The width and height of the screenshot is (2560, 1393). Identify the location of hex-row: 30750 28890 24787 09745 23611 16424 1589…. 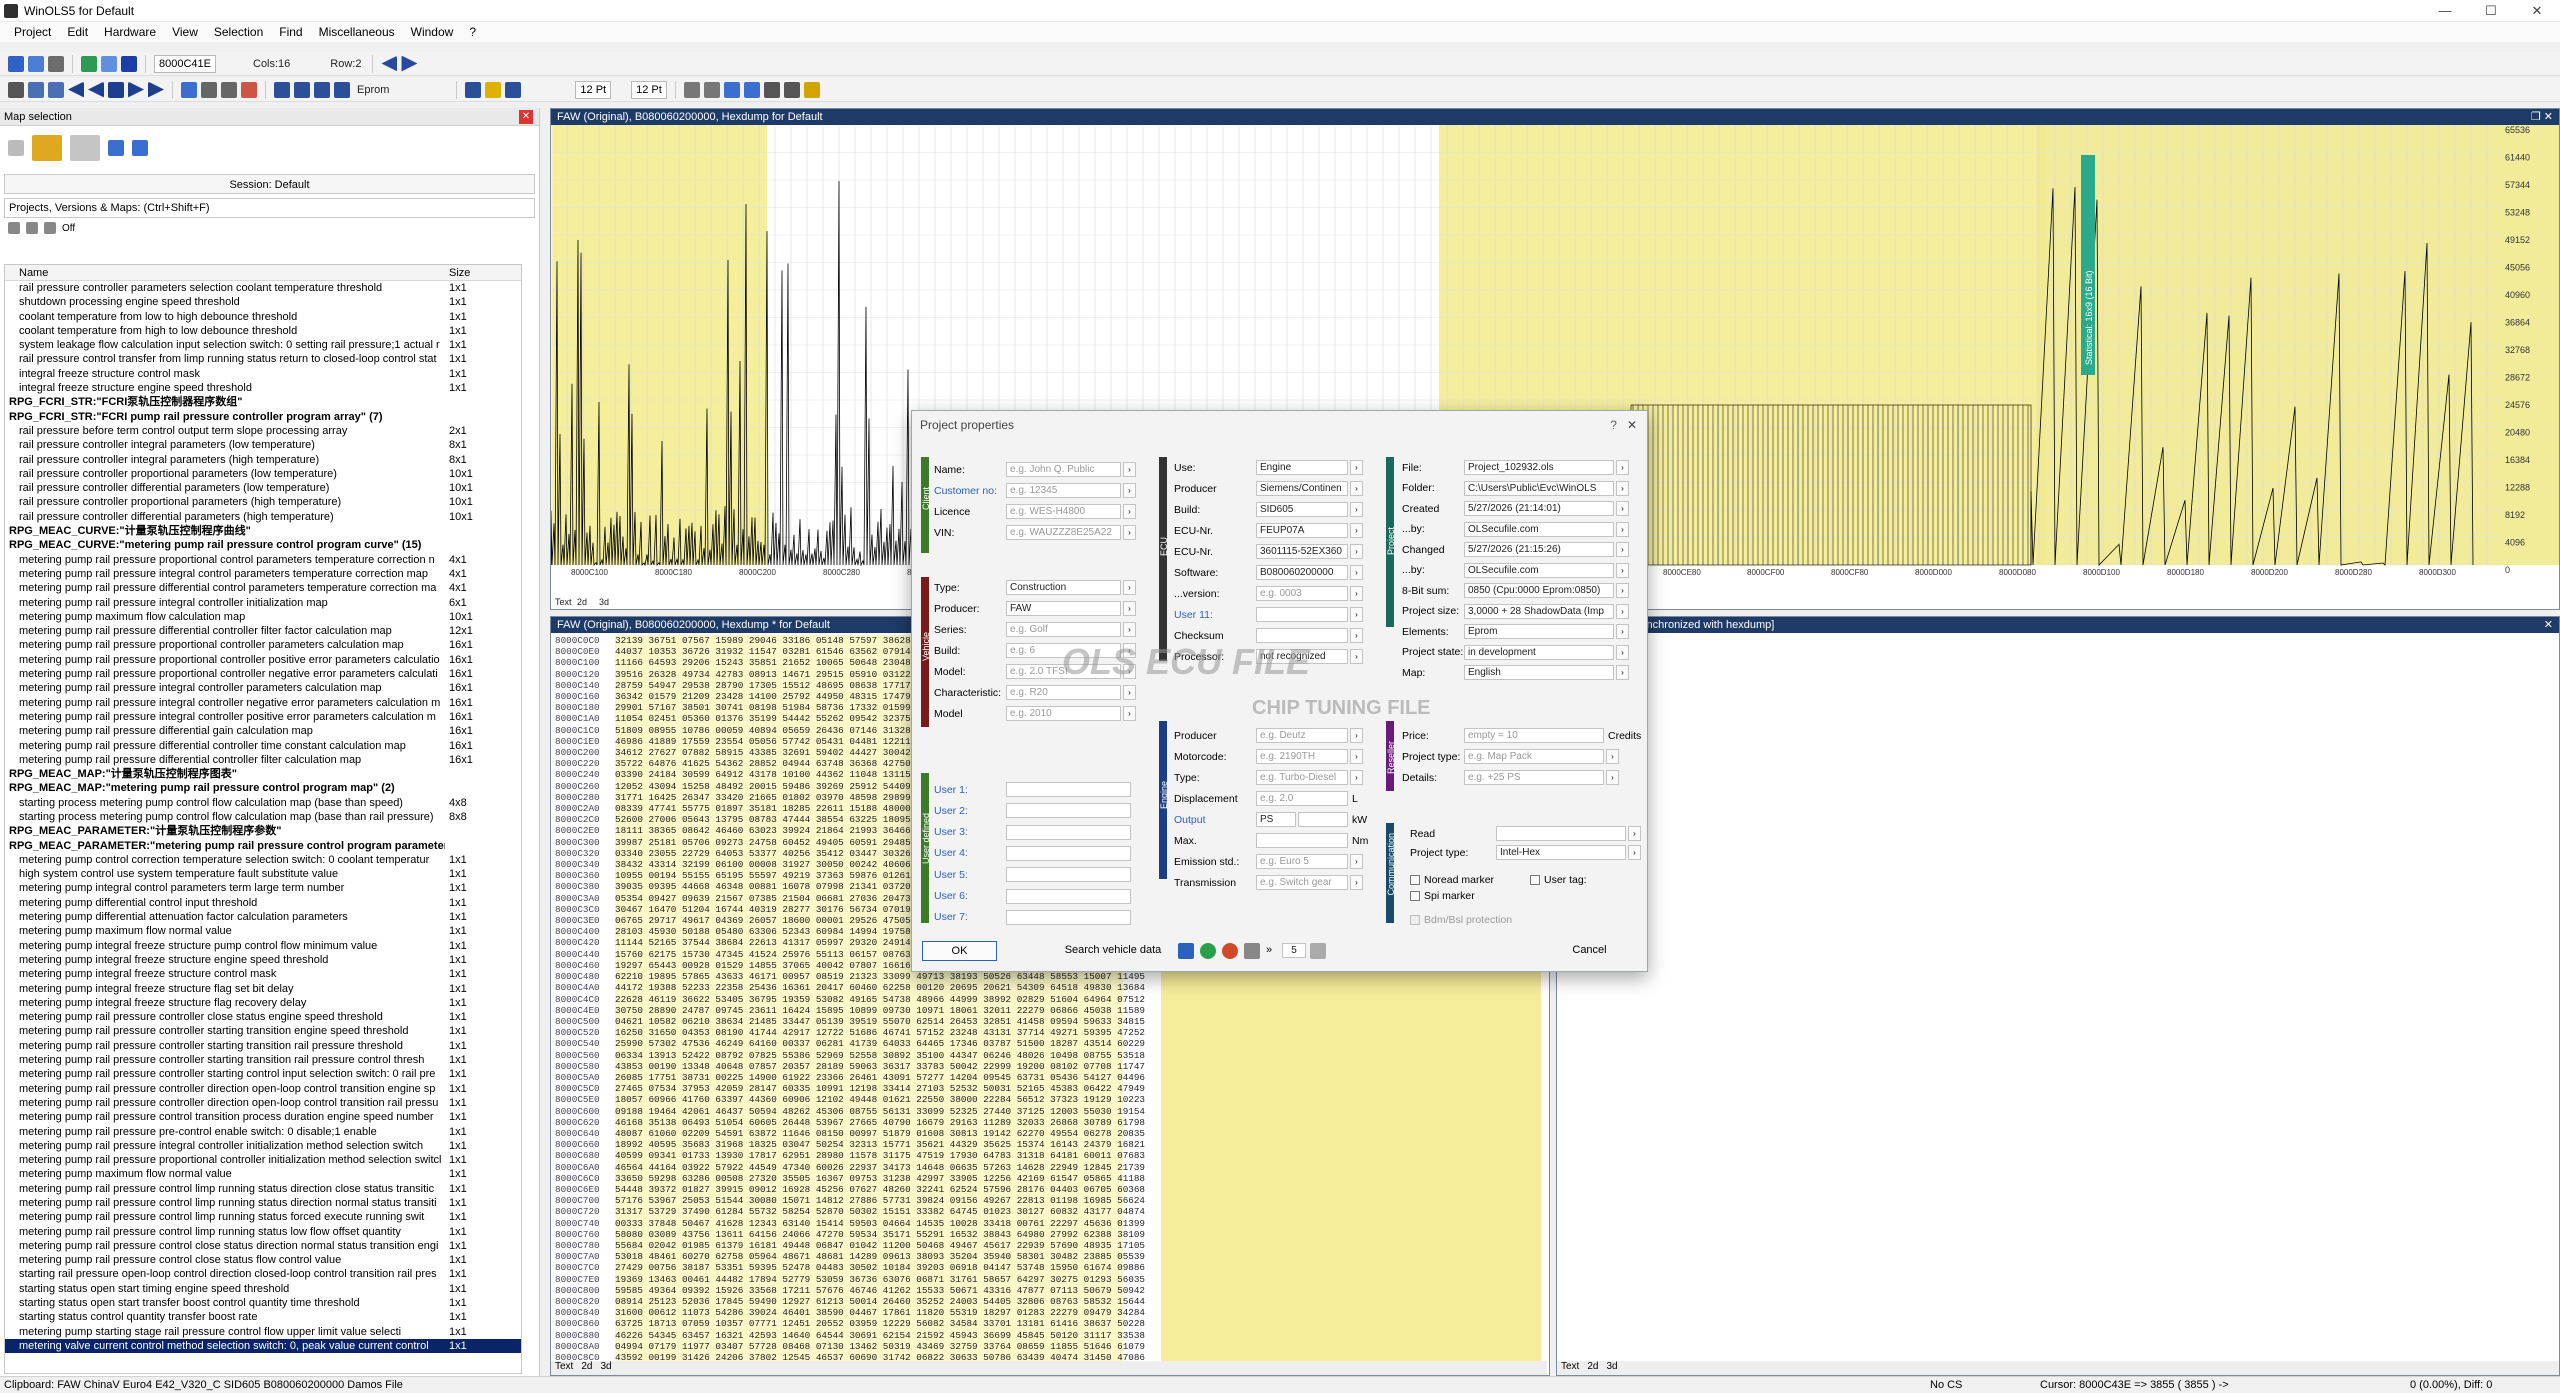
(880, 1010).